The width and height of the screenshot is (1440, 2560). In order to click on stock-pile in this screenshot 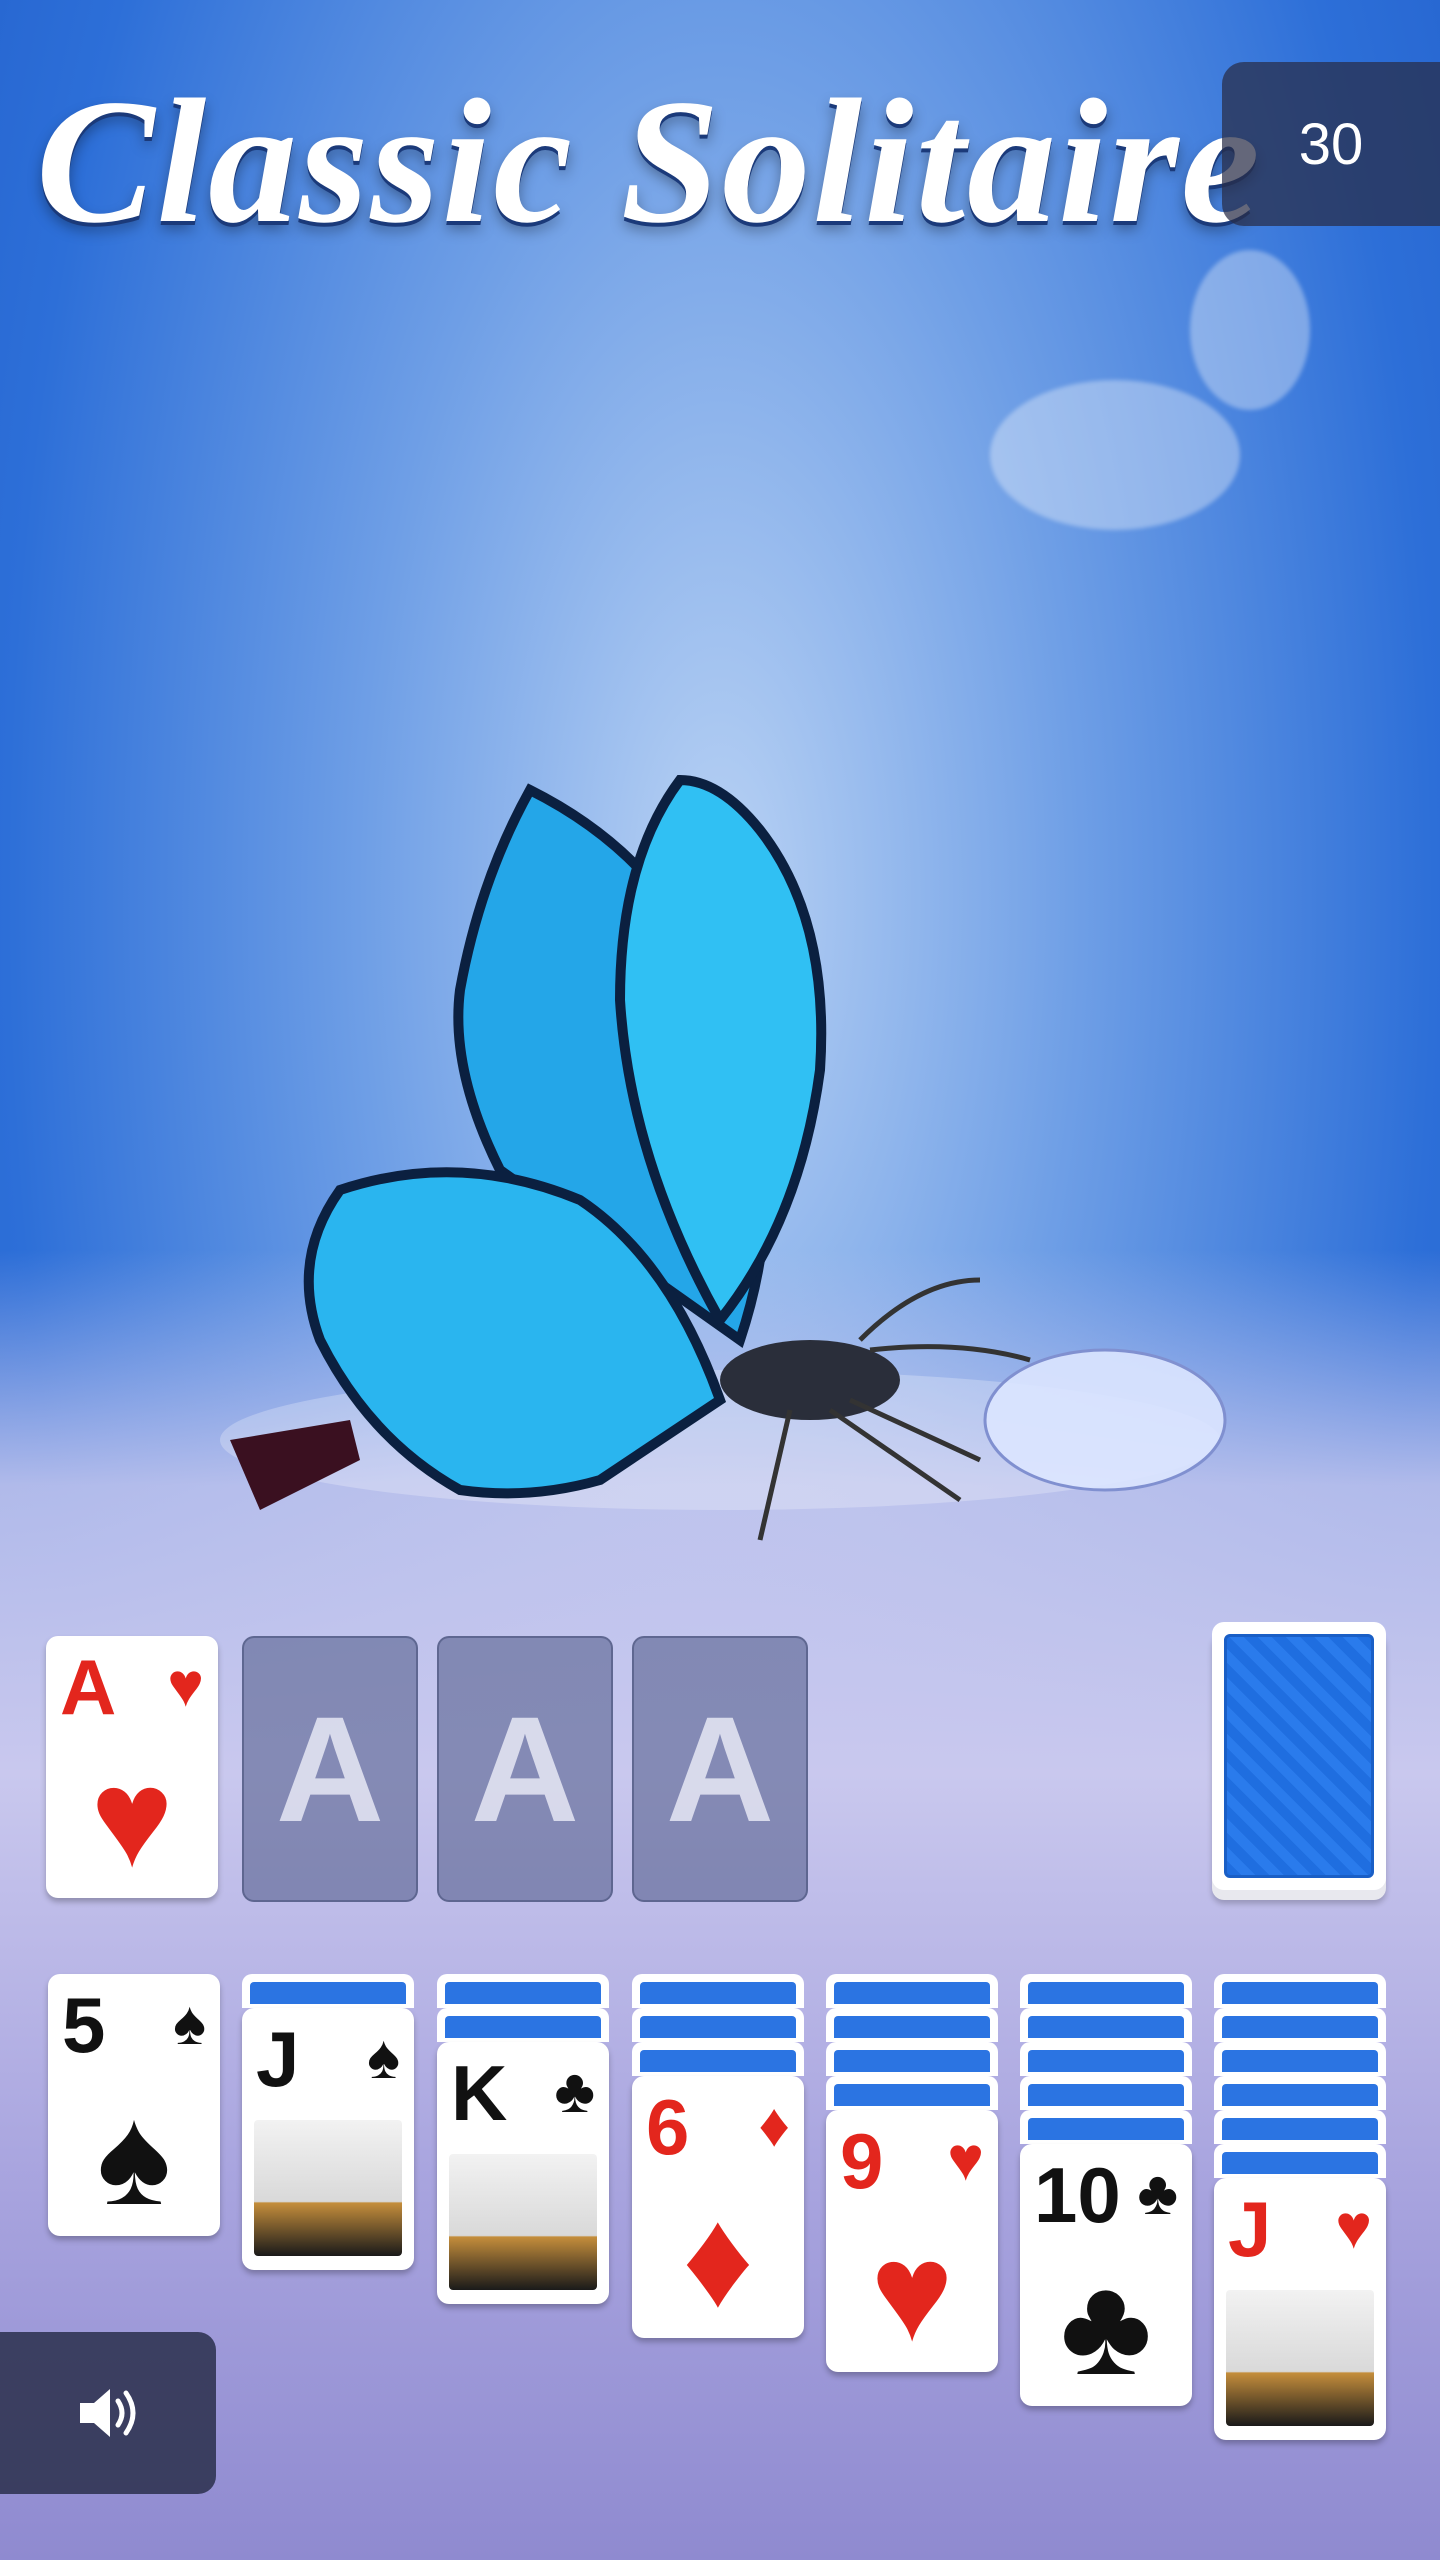, I will do `click(1299, 1756)`.